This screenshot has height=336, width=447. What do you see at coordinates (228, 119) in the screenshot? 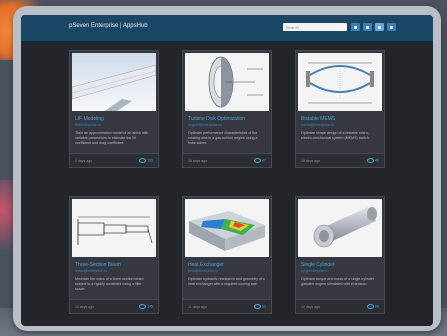
I see `card-title: Turbine Disk Optimization` at bounding box center [228, 119].